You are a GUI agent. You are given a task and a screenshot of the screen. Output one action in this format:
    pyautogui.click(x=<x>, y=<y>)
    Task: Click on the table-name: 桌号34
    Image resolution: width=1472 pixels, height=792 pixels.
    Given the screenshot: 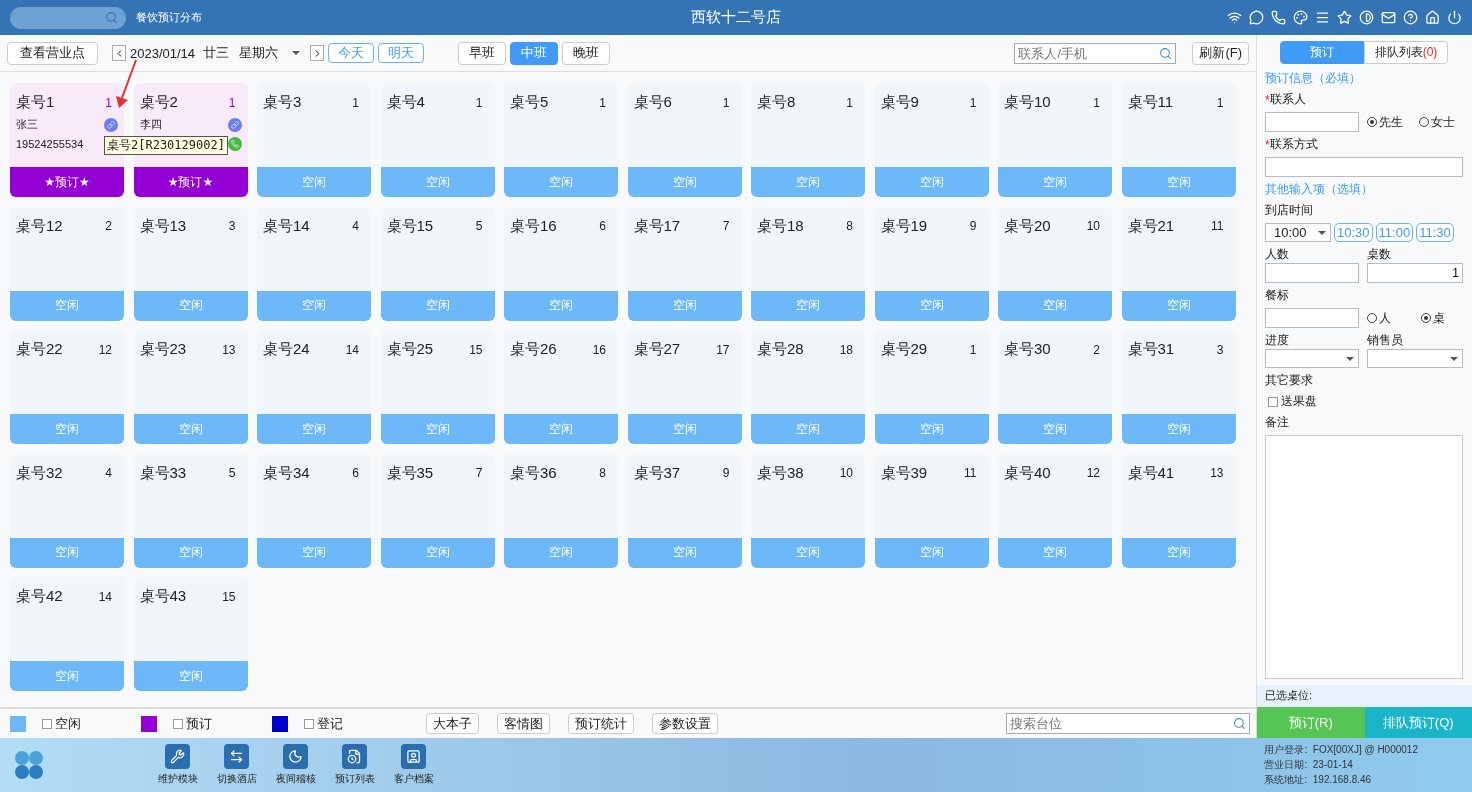 What is the action you would take?
    pyautogui.click(x=286, y=473)
    